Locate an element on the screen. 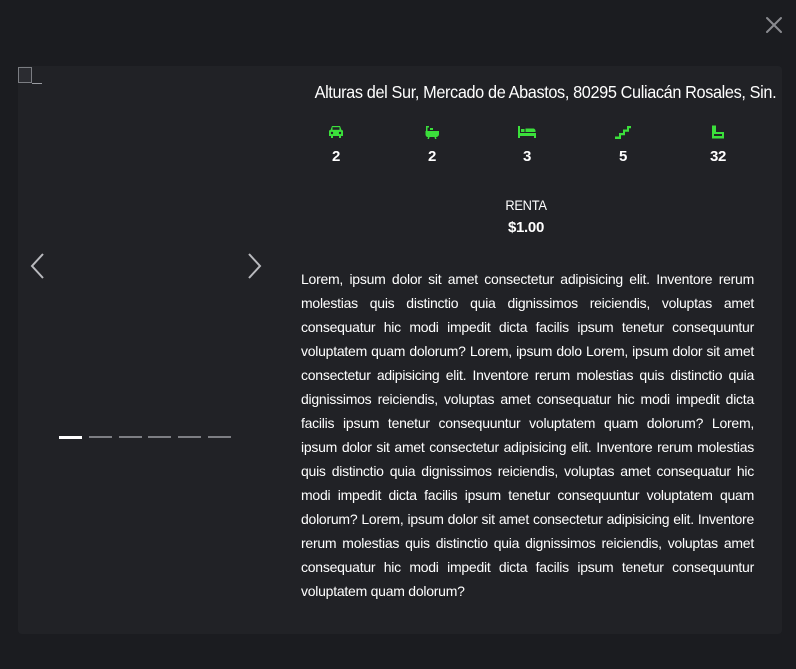  feature-floors: 5 is located at coordinates (623, 144).